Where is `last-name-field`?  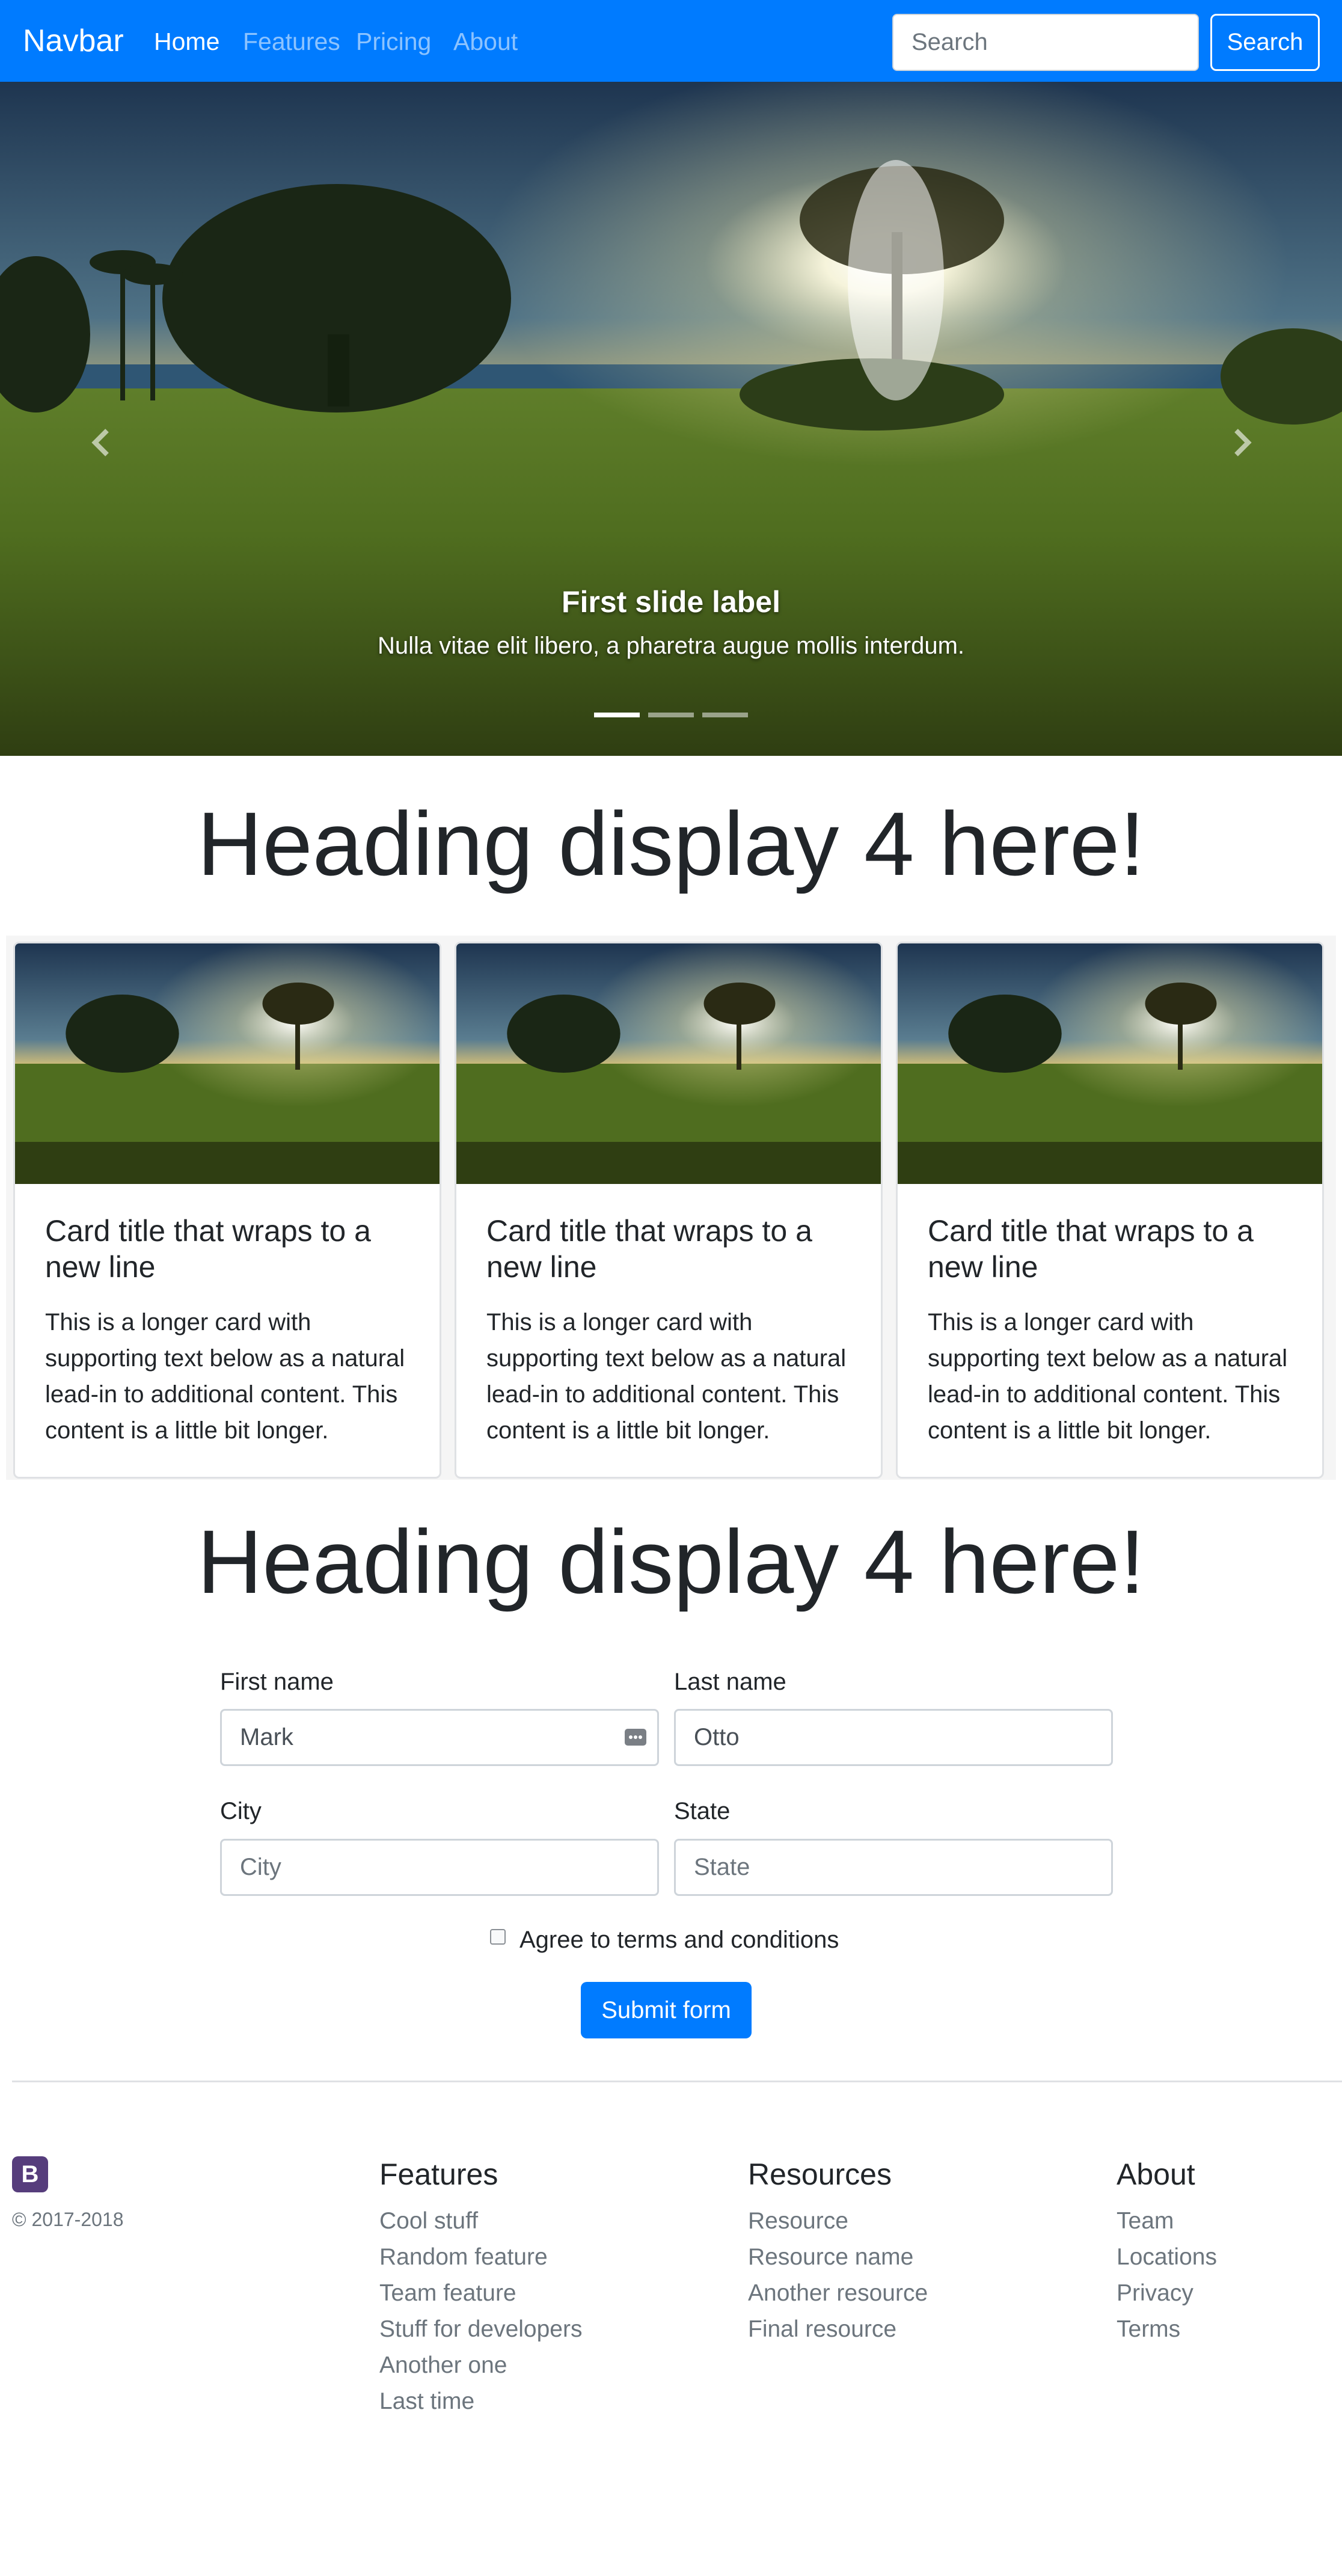
last-name-field is located at coordinates (893, 1737).